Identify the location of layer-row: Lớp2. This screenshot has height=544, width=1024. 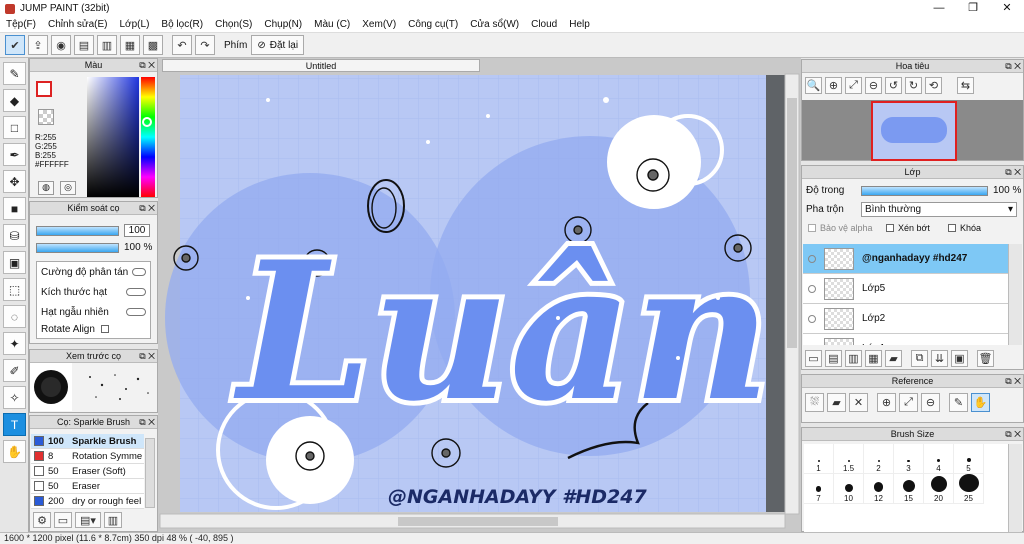
(905, 319).